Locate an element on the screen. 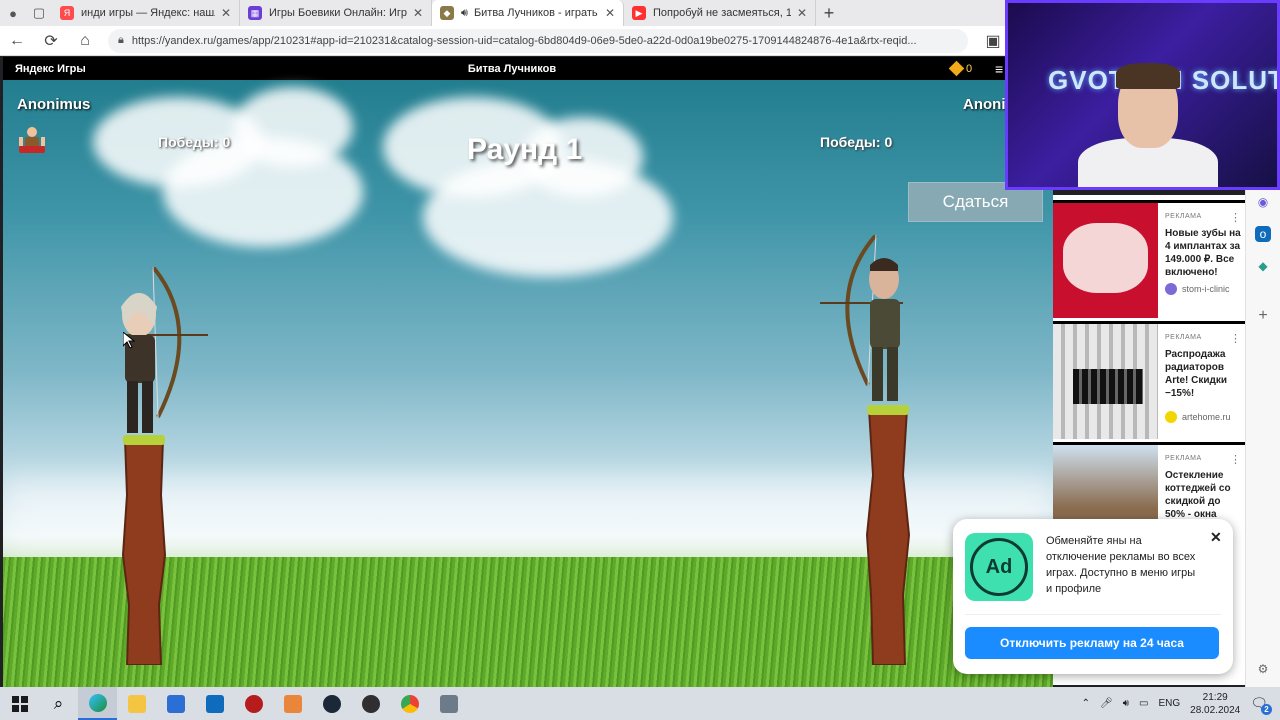 This screenshot has height=720, width=1280. search-icon: ⌕ is located at coordinates (58, 703).